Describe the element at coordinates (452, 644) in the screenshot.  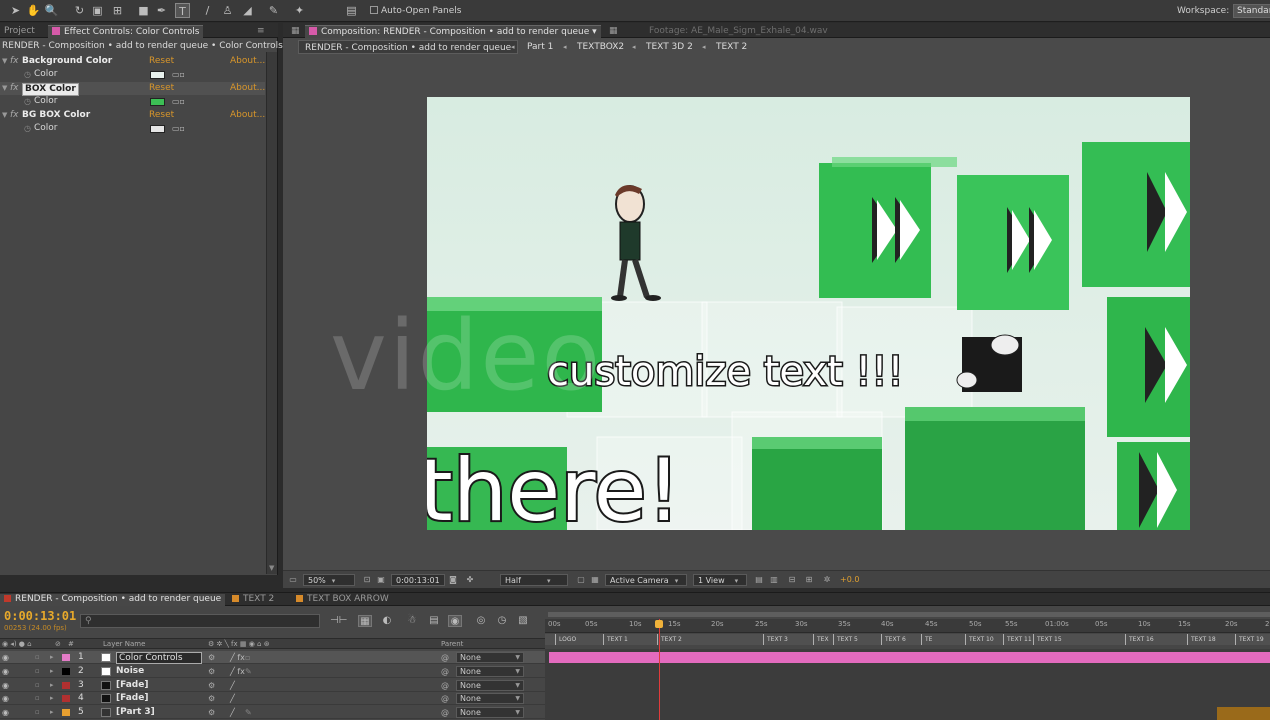
I see `parent-header: Parent` at that location.